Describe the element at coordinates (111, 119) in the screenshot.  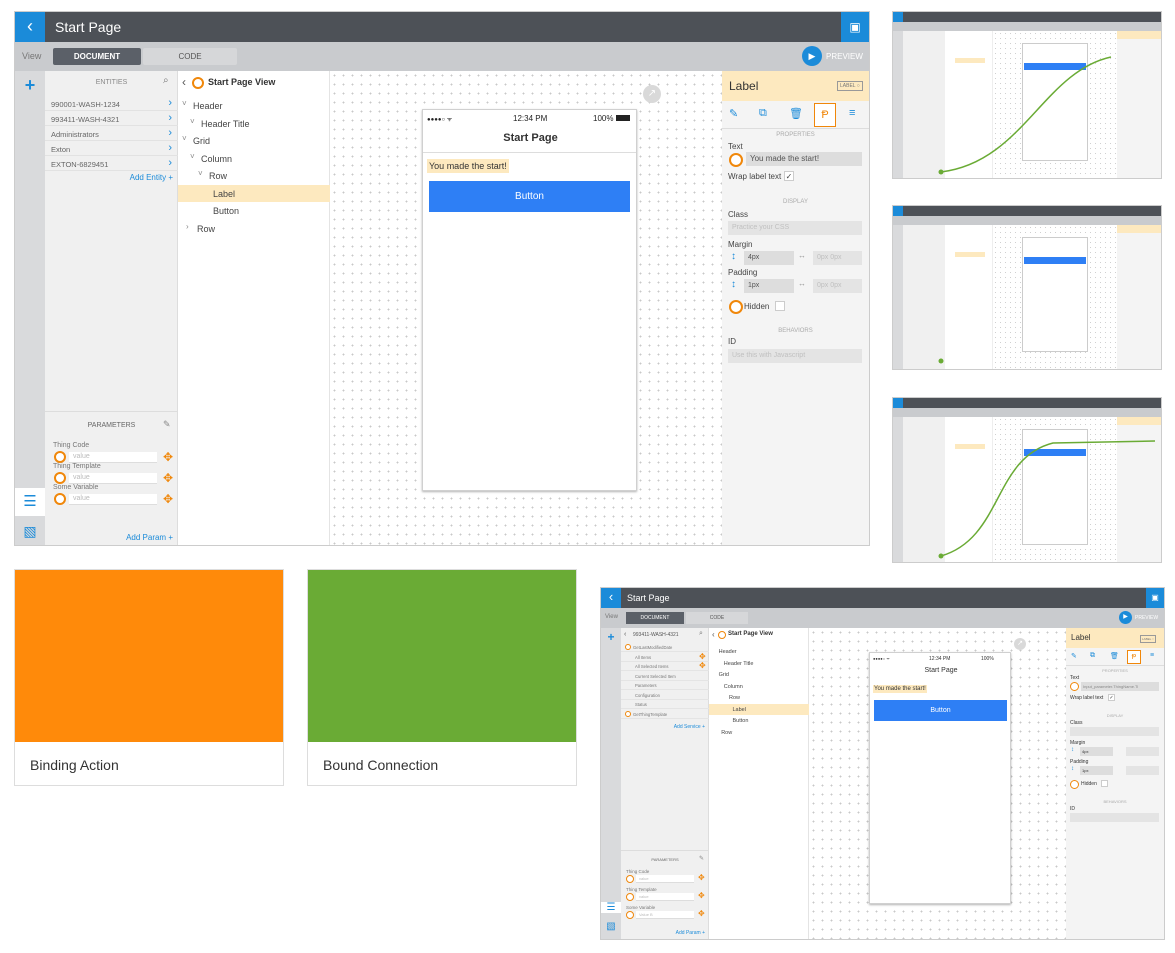
I see `entity-row: 993411-WASH-4321 ›` at that location.